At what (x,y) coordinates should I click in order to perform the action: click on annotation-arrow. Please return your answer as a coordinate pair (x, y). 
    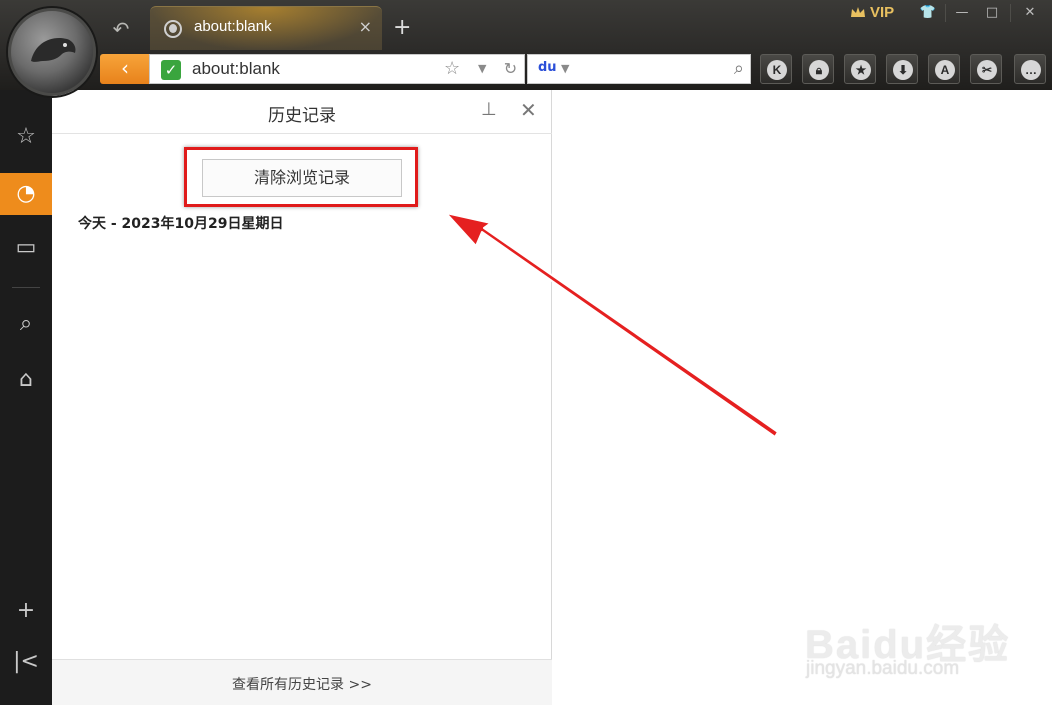
    Looking at the image, I should click on (612, 325).